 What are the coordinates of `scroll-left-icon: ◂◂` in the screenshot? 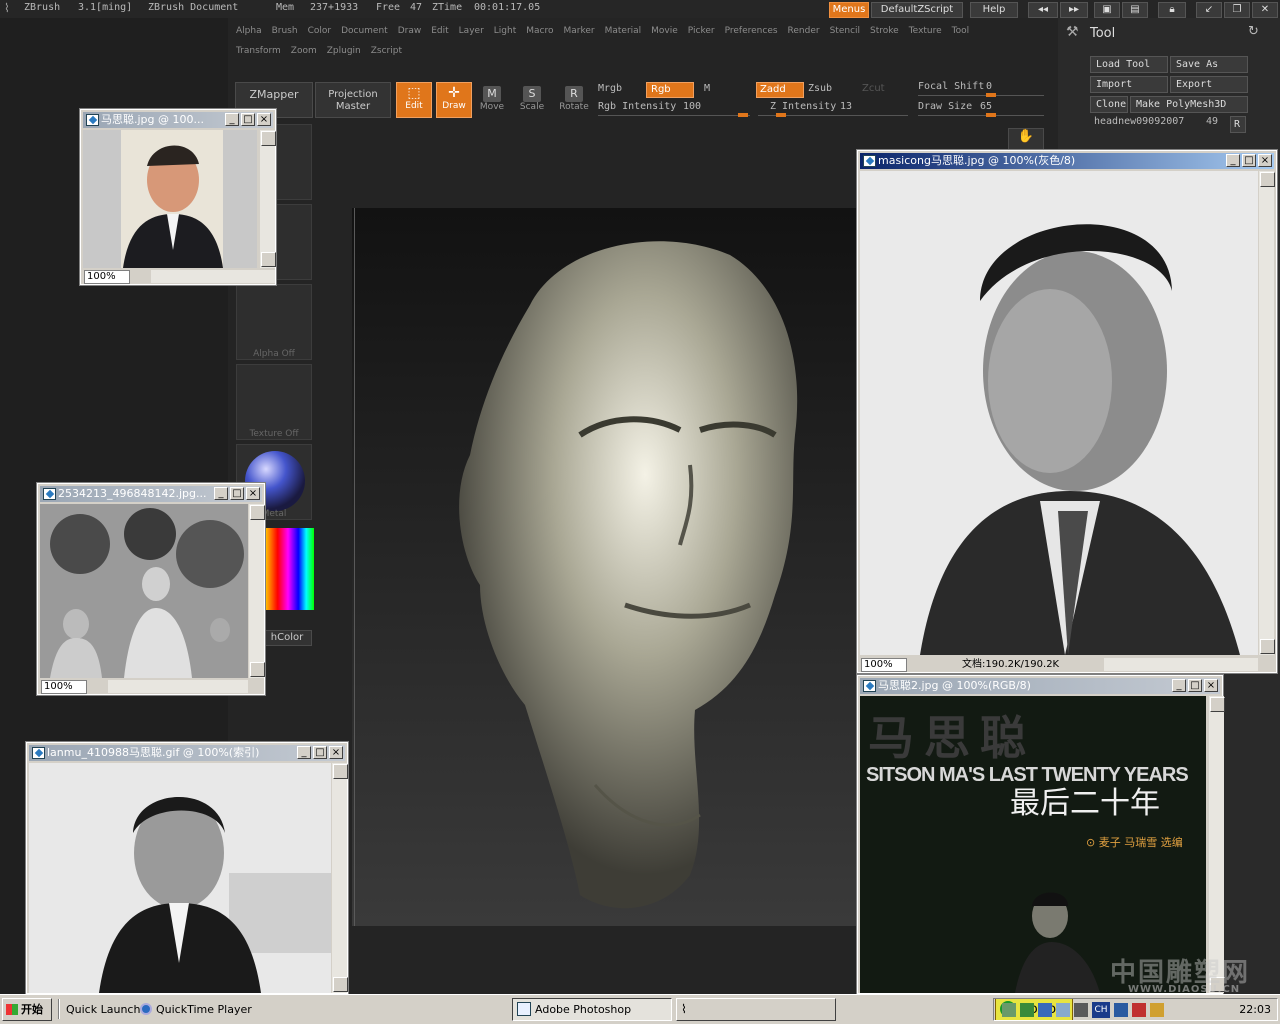 It's located at (1043, 10).